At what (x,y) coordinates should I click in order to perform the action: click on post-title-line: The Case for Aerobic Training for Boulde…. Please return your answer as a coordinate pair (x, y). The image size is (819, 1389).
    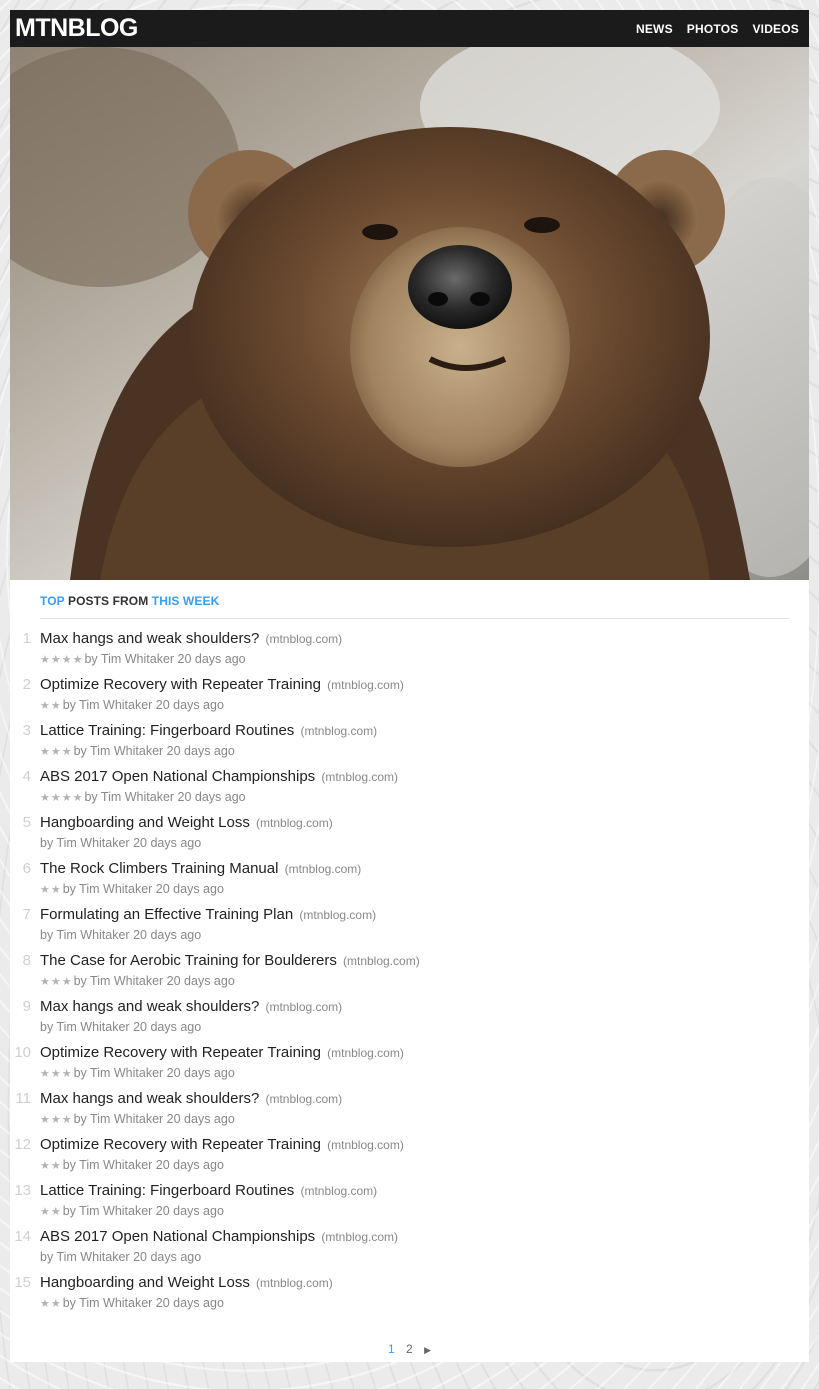
    Looking at the image, I should click on (414, 961).